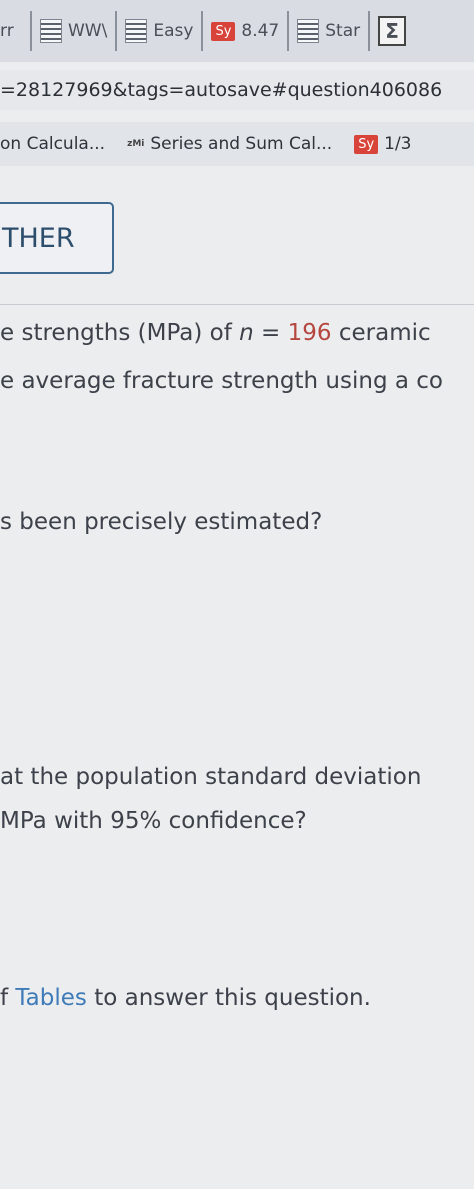 This screenshot has height=1189, width=474. I want to click on question-line-5: MPa with 95% confidence?, so click(153, 821).